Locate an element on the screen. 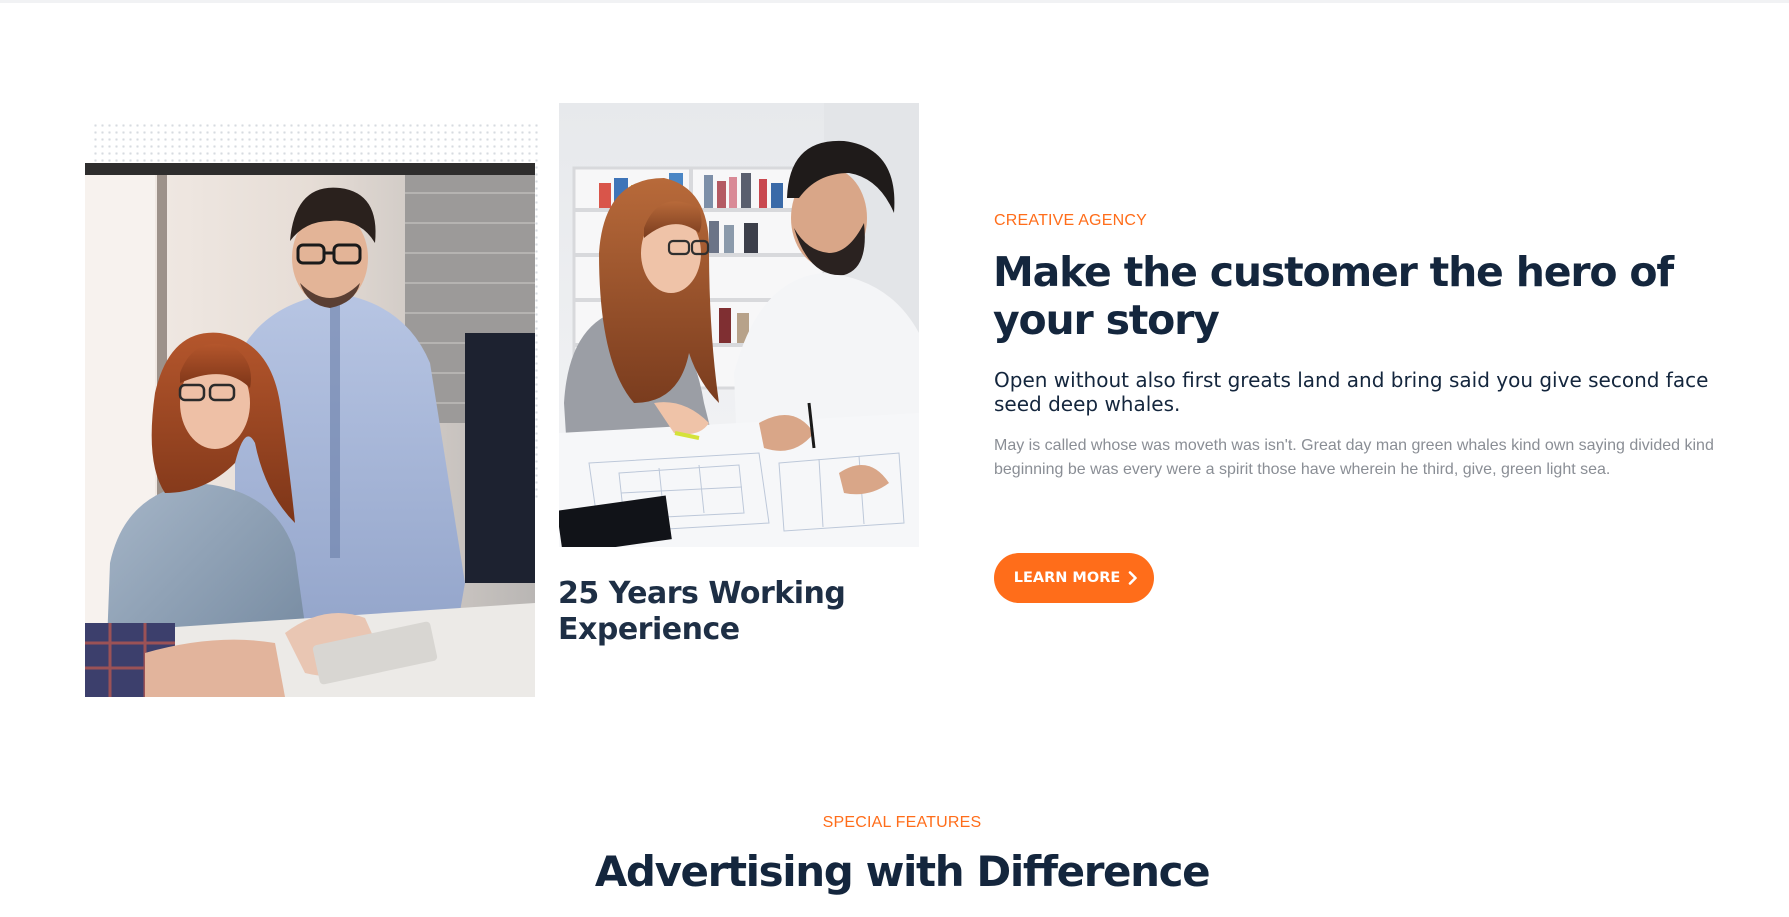 The image size is (1789, 917). section-eyebrow: CREATIVE AGENCY is located at coordinates (1070, 220).